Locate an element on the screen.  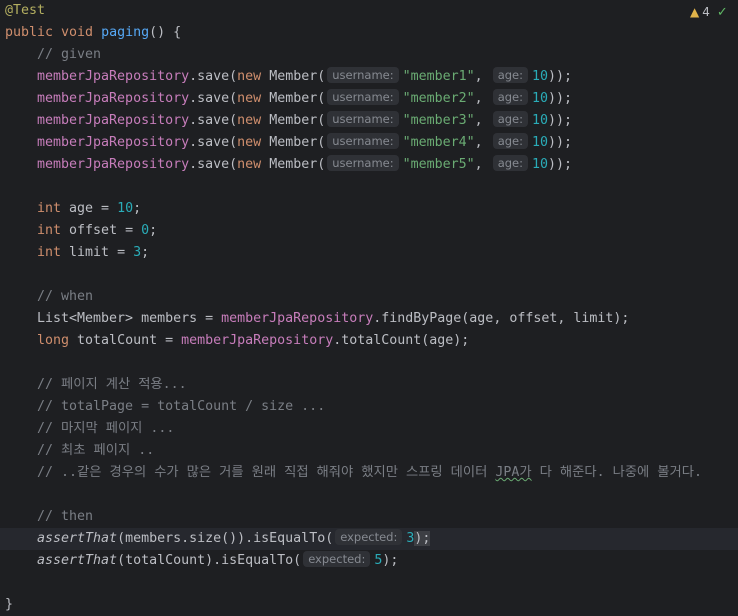
comment-then: // then is located at coordinates (65, 516).